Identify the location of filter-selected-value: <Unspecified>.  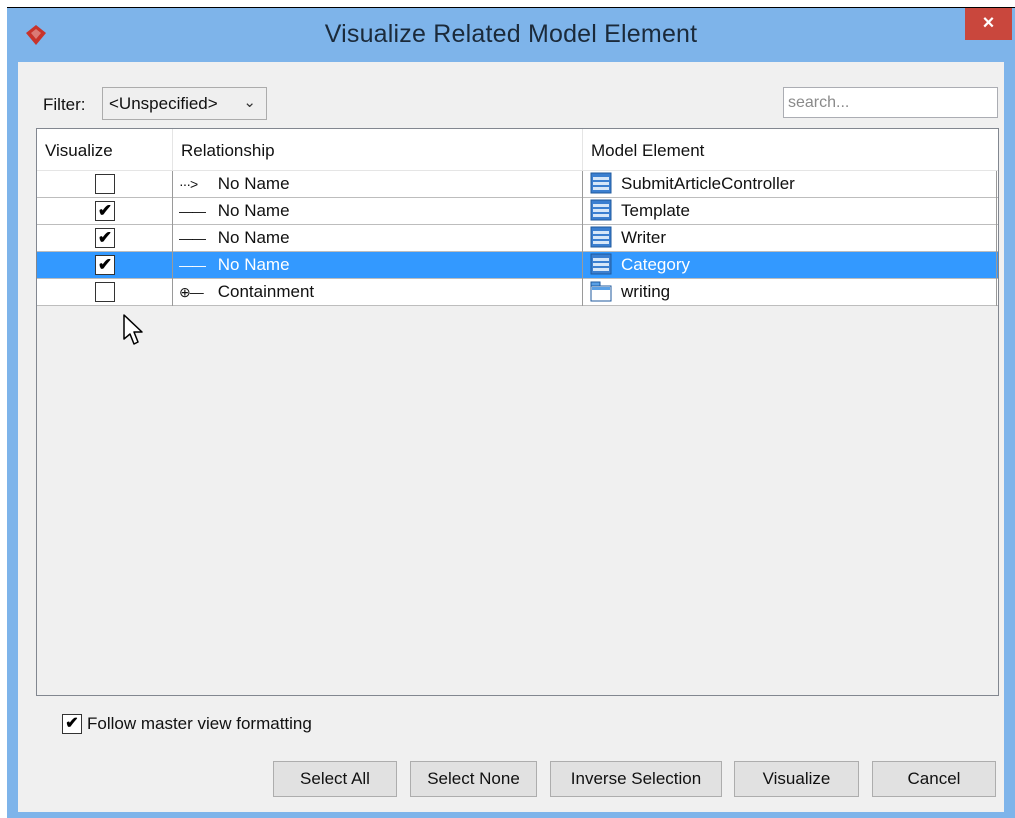
(163, 103).